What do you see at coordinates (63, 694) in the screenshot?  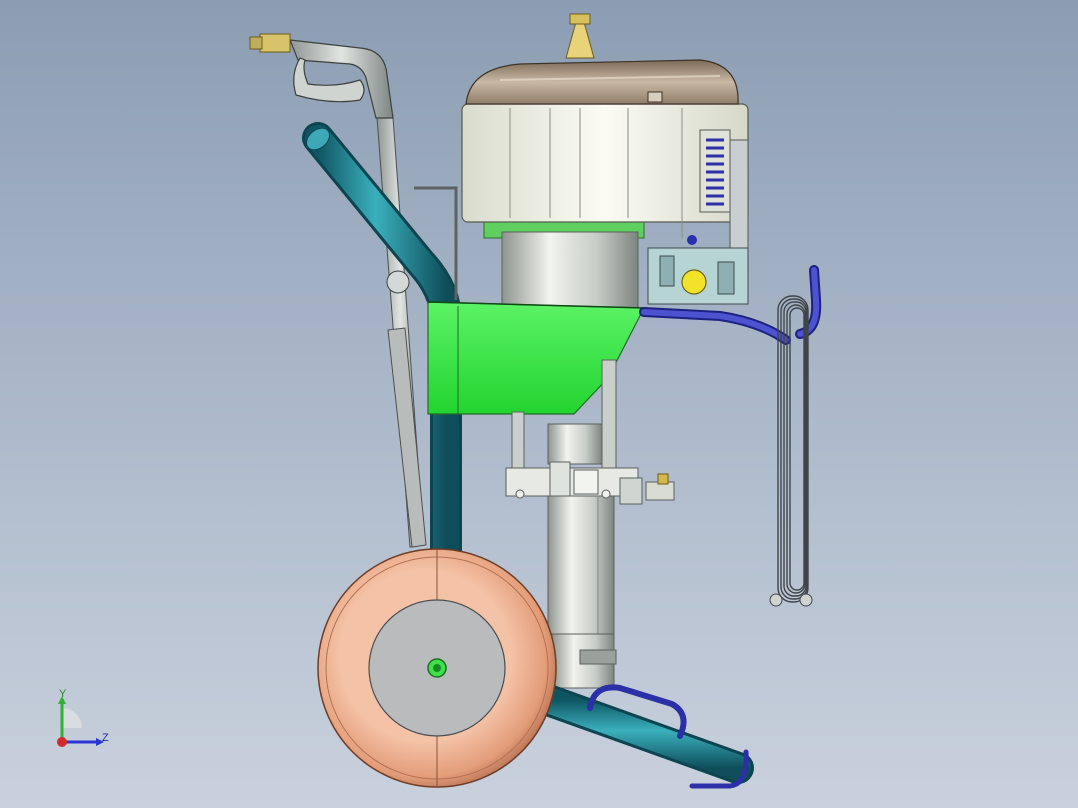 I see `y-axis-label: Y` at bounding box center [63, 694].